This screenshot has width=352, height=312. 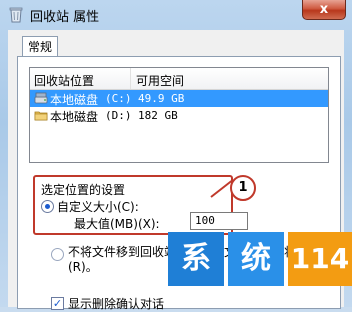 I want to click on watermark-number: 114, so click(x=320, y=259).